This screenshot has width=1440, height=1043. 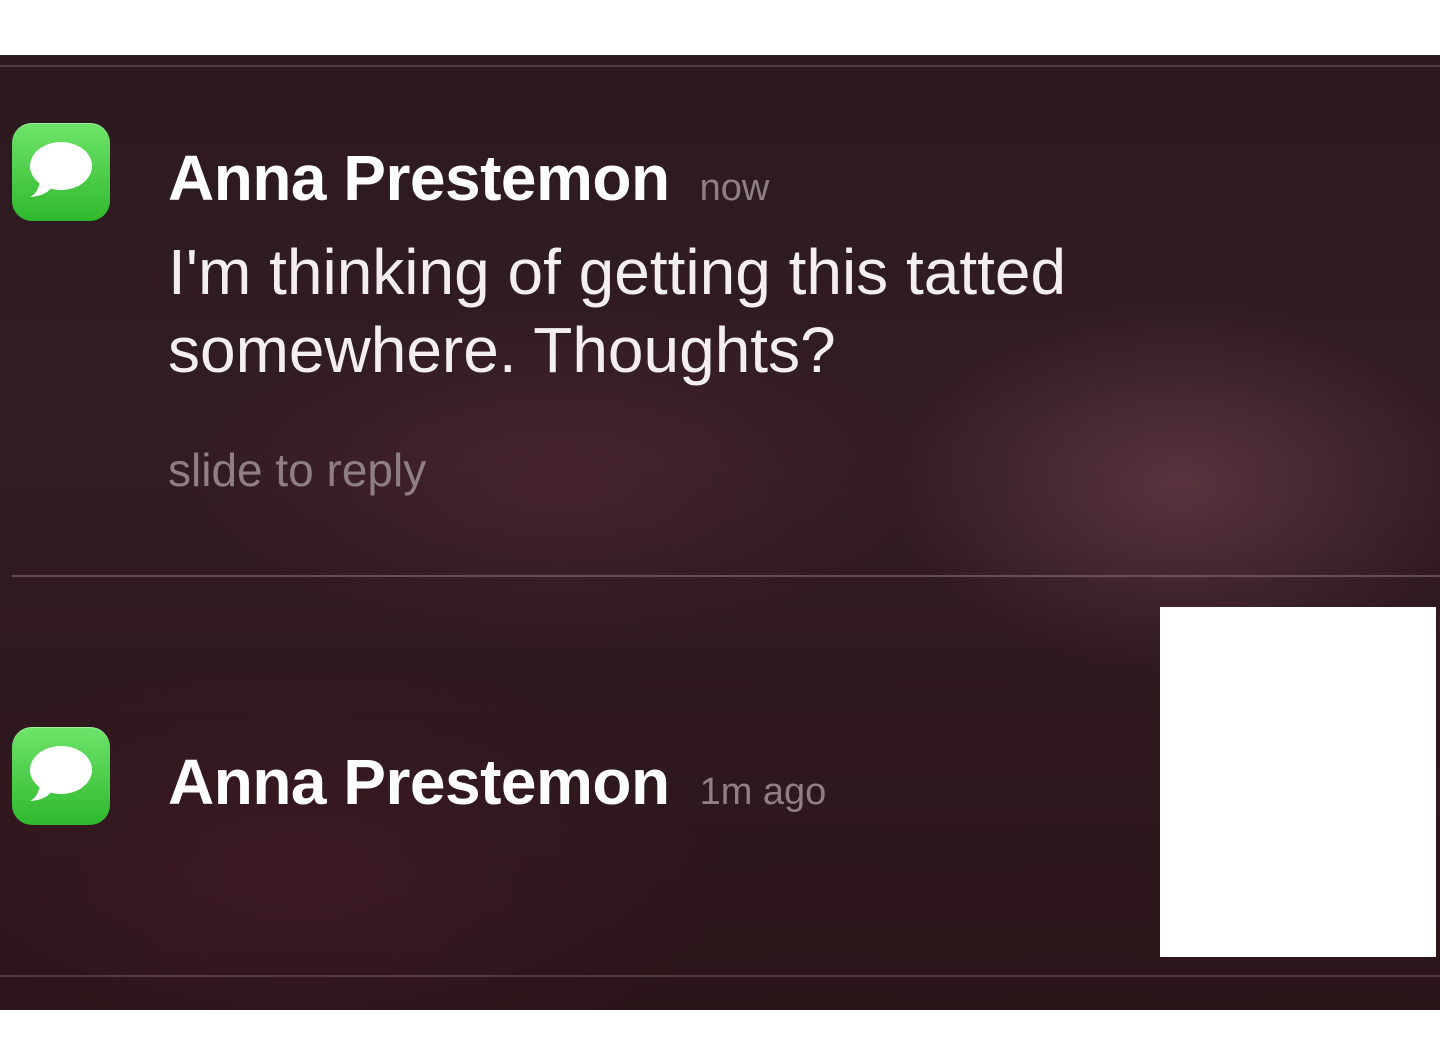 What do you see at coordinates (763, 792) in the screenshot?
I see `timestamp: 1m ago` at bounding box center [763, 792].